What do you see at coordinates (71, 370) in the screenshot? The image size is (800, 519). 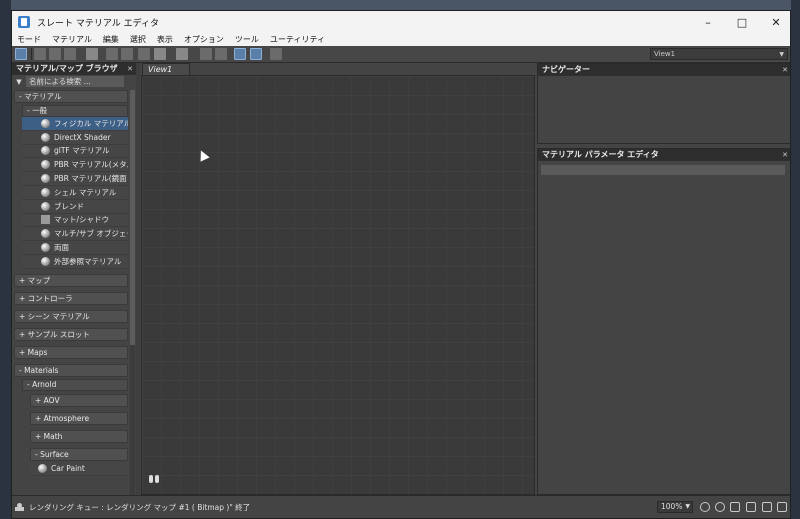 I see `group-materials-en: - Materials` at bounding box center [71, 370].